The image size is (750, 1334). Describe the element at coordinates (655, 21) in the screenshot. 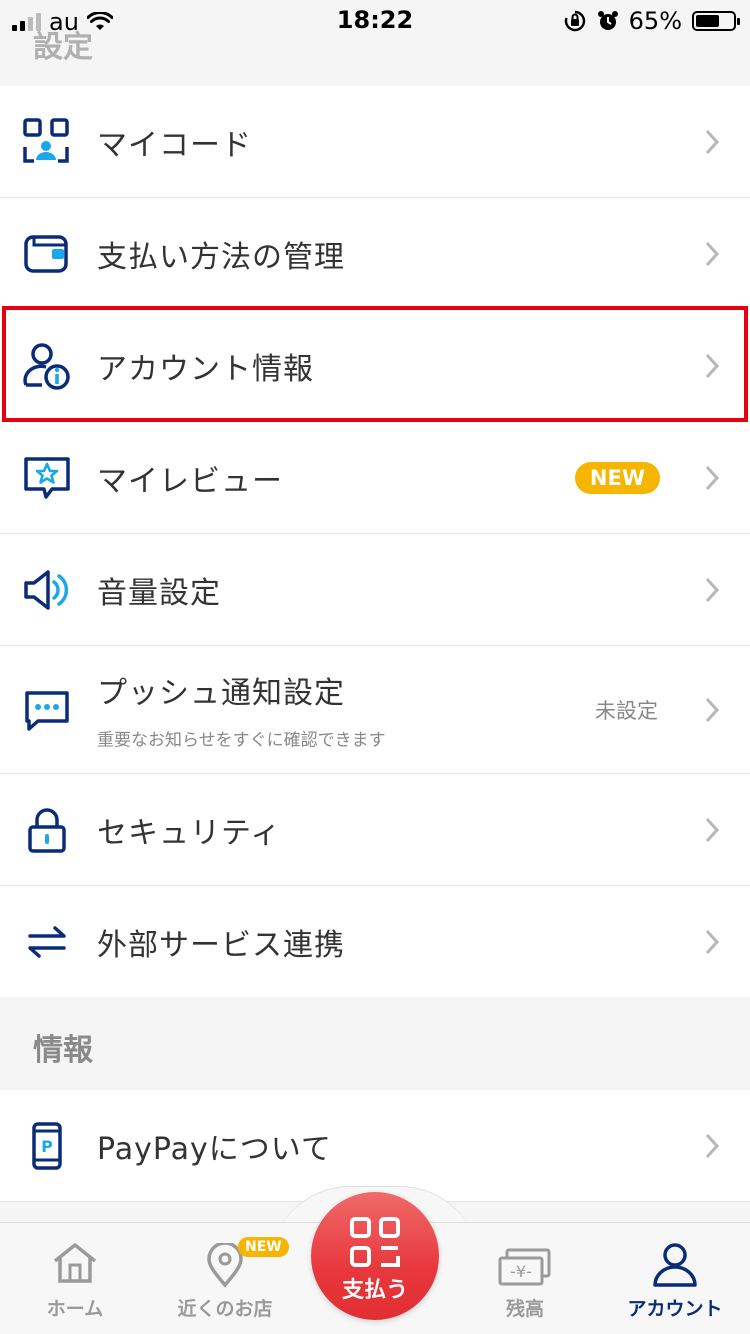

I see `battery-percent: 65%` at that location.